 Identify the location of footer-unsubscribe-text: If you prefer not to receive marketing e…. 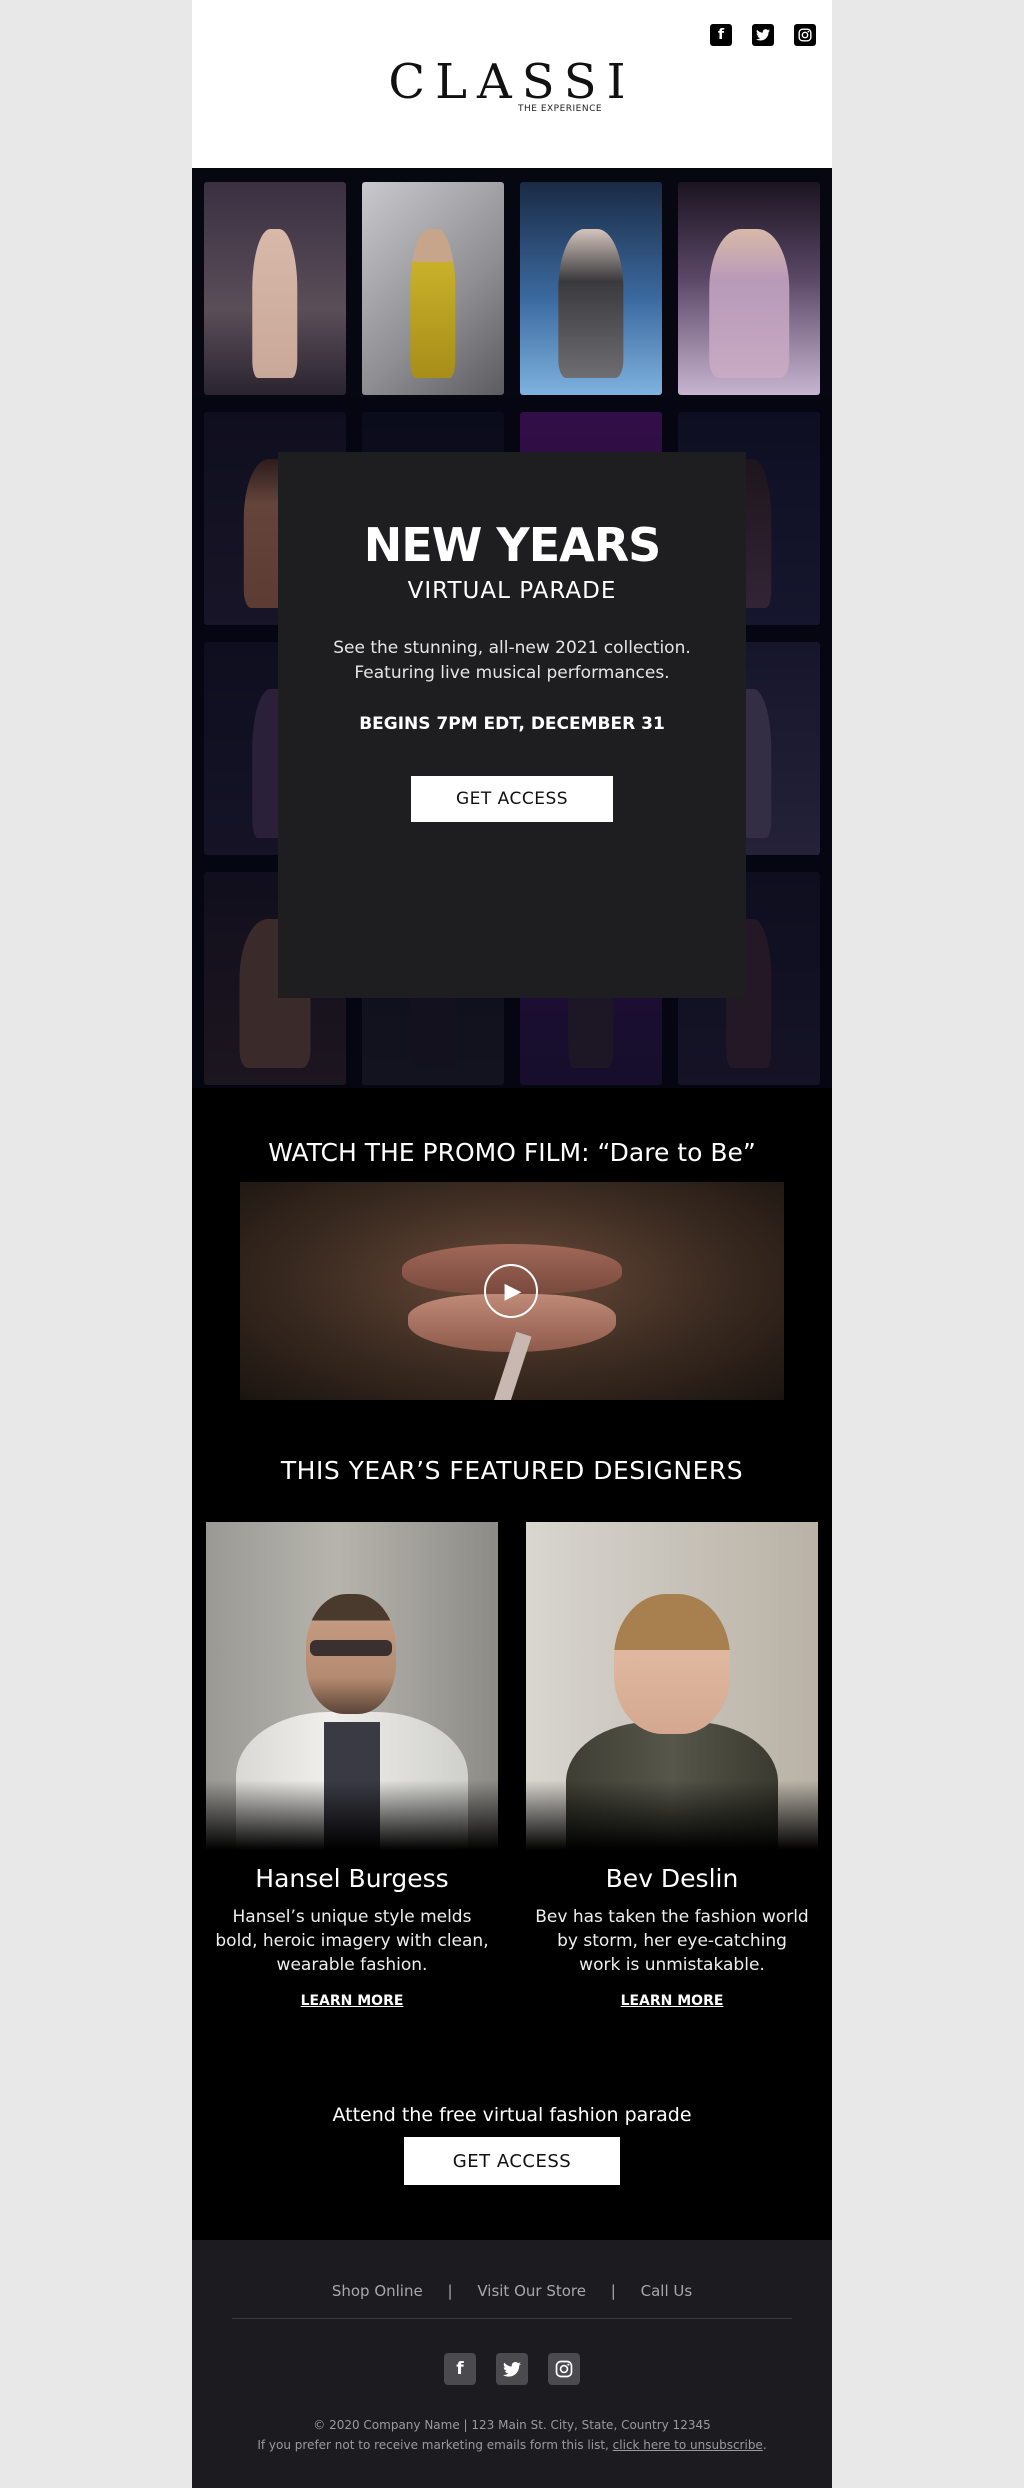
(512, 2445).